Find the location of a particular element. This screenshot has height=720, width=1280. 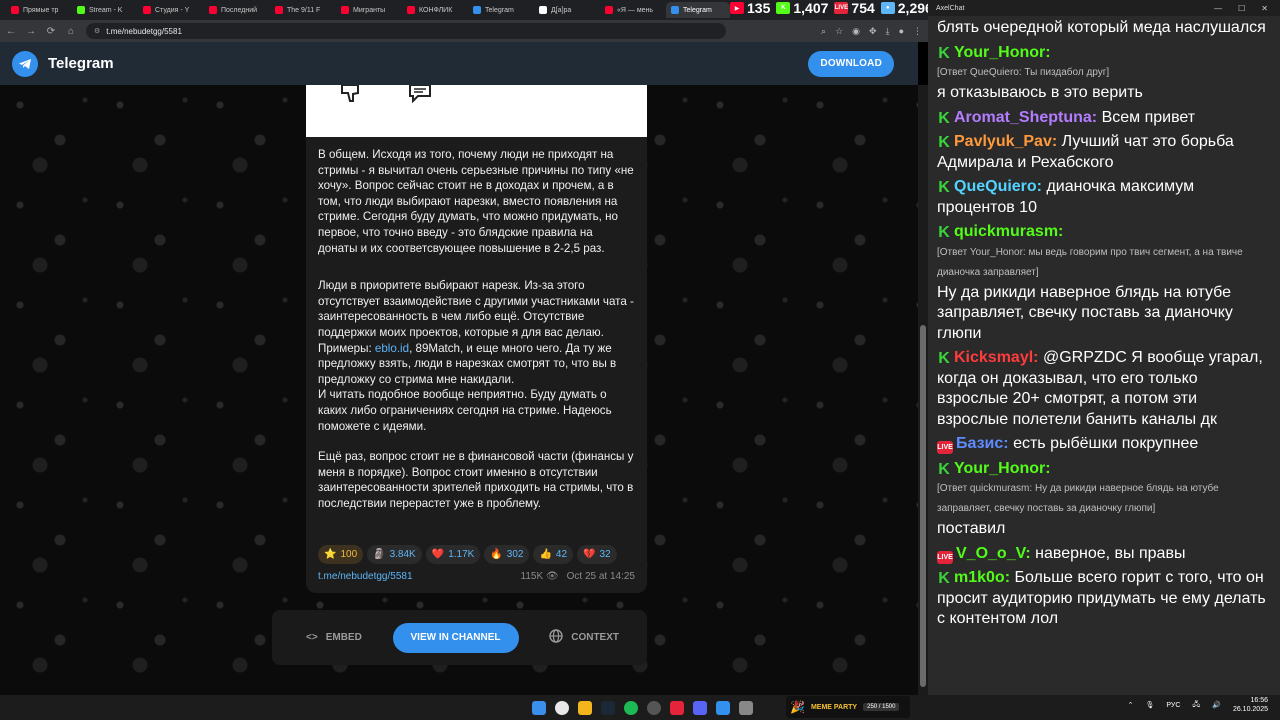

reaction-button: 💔 32 is located at coordinates (597, 554).